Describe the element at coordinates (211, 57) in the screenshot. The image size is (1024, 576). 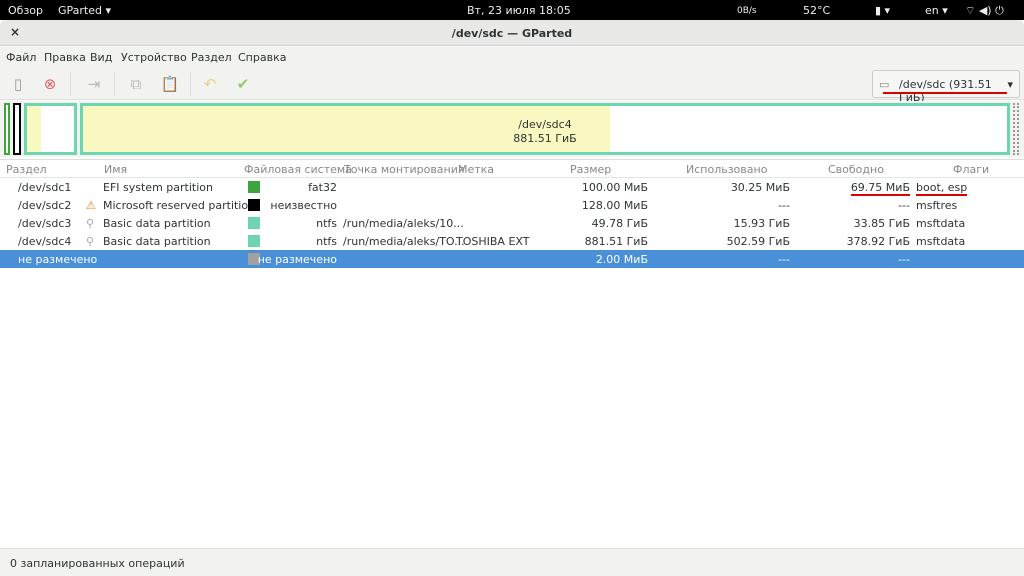
I see `menu-partition: Раздел` at that location.